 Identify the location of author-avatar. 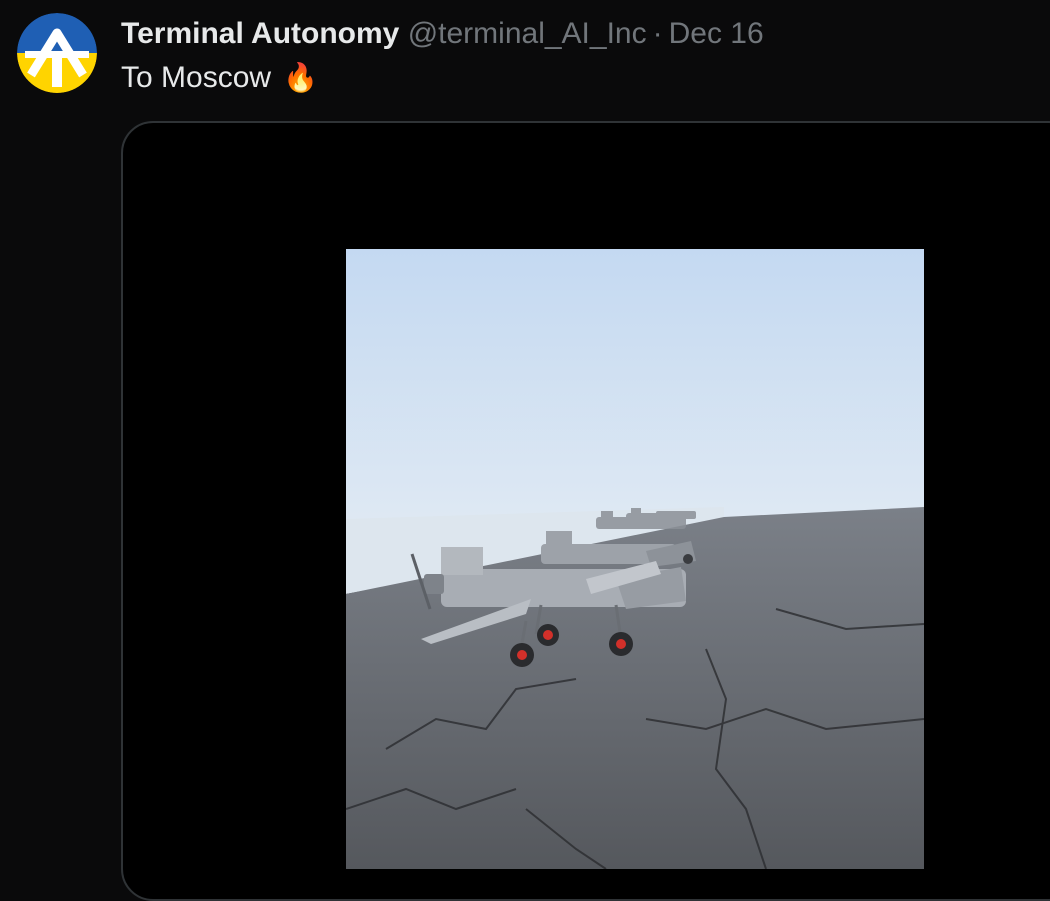
(57, 53).